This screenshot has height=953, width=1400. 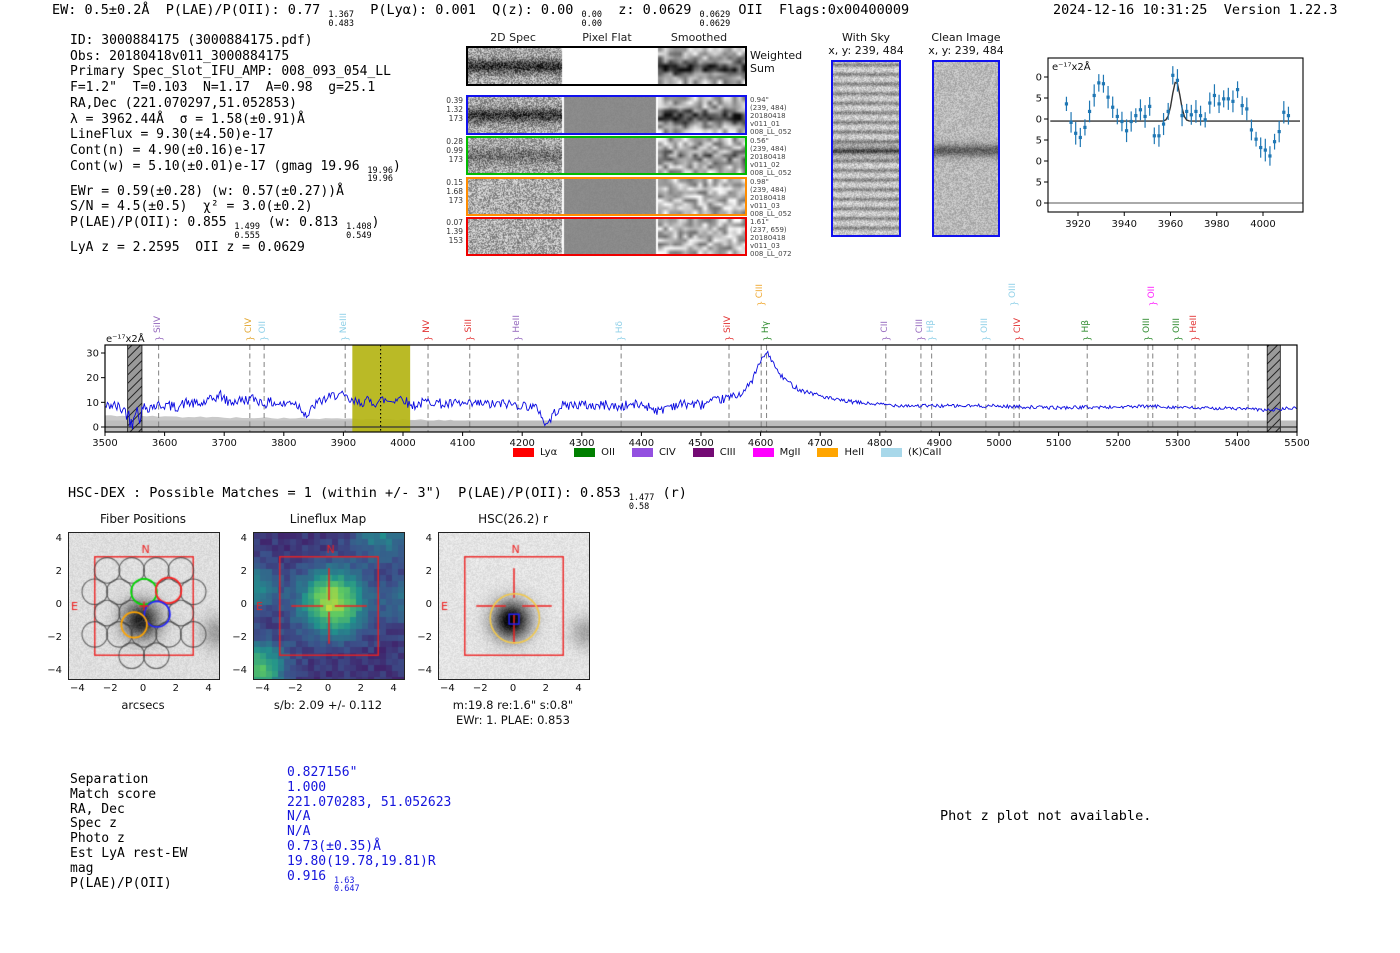 What do you see at coordinates (223, 88) in the screenshot?
I see `info-line: F=1.2" T=0.103 N=1.17 A=0.98 g=25.1` at bounding box center [223, 88].